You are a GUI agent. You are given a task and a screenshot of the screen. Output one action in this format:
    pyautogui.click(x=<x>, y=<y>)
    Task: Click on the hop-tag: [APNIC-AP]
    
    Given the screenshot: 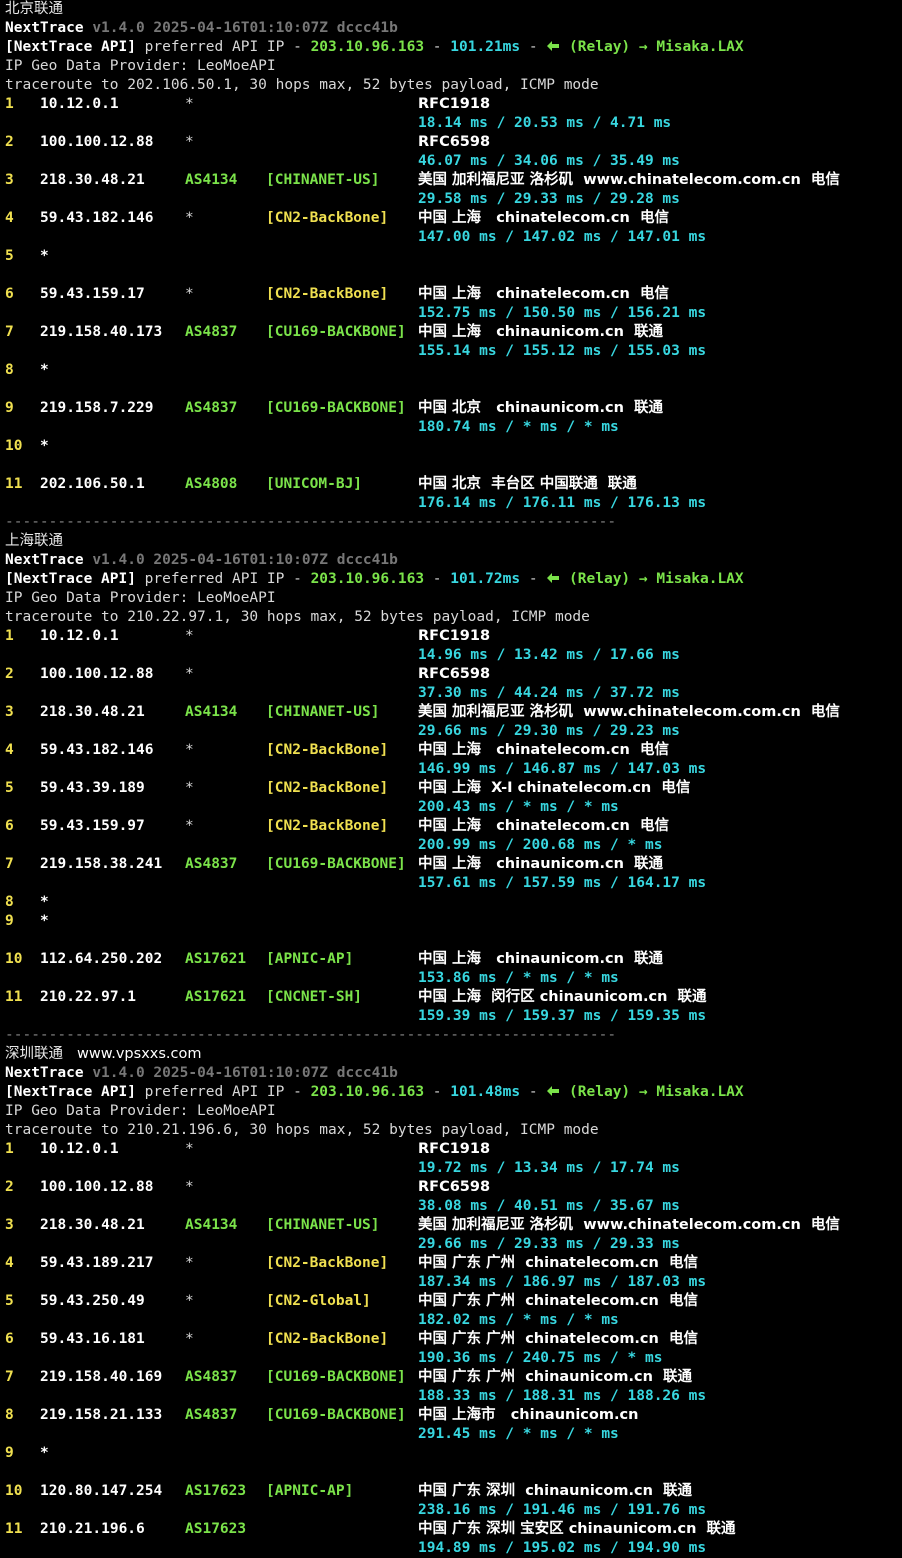 What is the action you would take?
    pyautogui.click(x=310, y=959)
    